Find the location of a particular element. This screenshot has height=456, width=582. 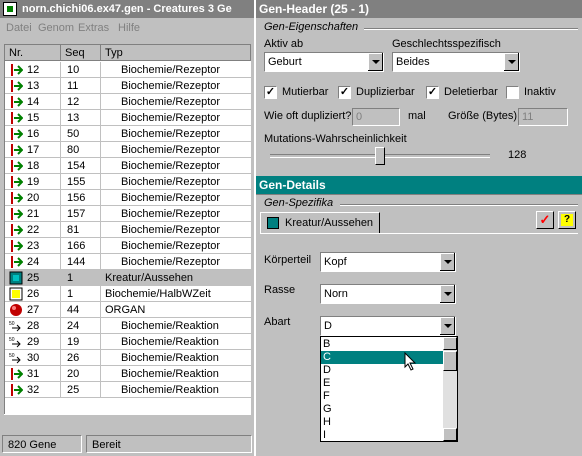

geschlecht-select: Beides is located at coordinates (456, 62).